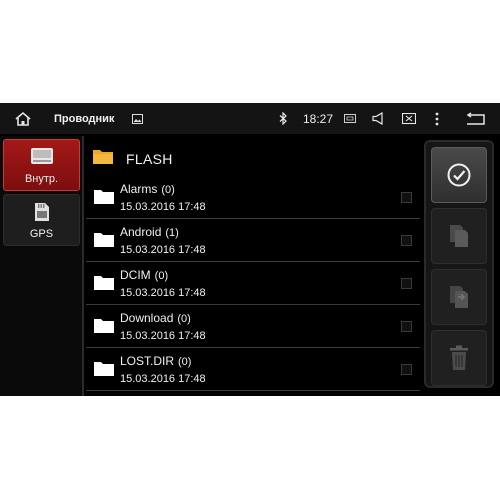 Image resolution: width=500 pixels, height=500 pixels. What do you see at coordinates (144, 275) in the screenshot?
I see `item-name: DCIM (0)` at bounding box center [144, 275].